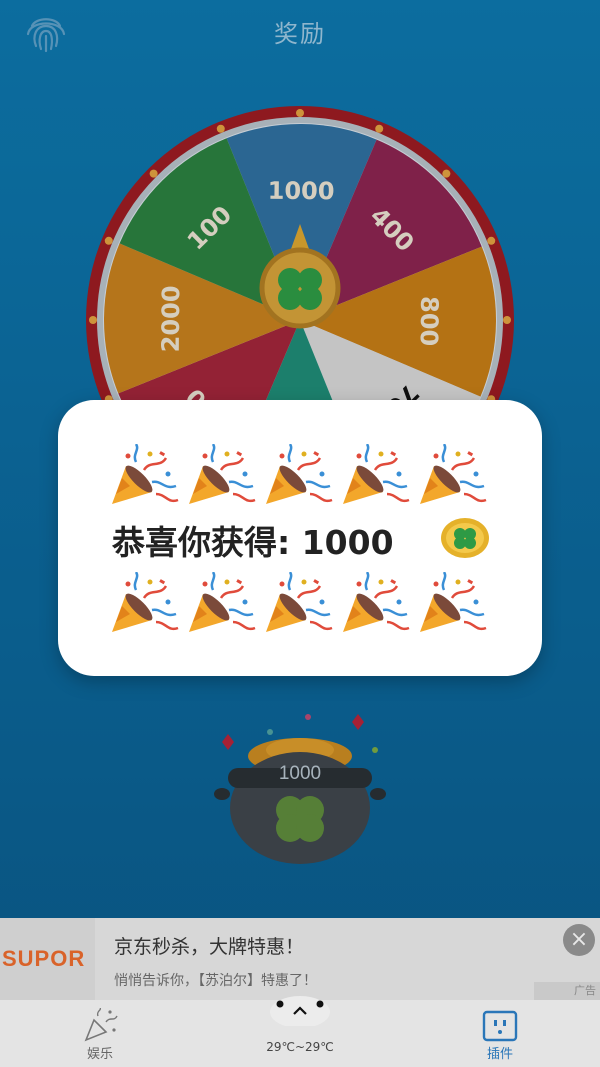  I want to click on tab-plugin: 插件, so click(500, 1033).